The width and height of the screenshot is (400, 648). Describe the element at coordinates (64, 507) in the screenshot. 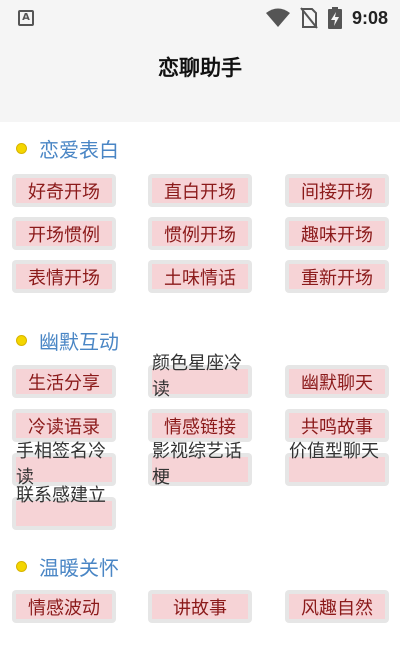

I see `chip-item: 联系感建立` at that location.